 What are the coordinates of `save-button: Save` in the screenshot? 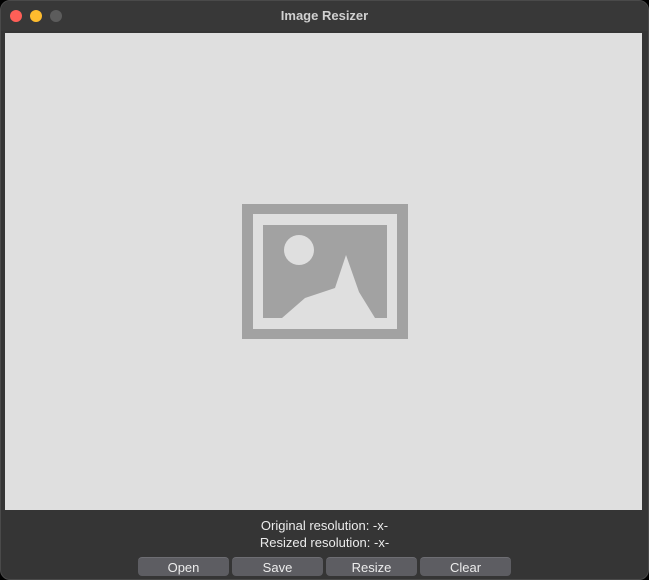 It's located at (277, 566).